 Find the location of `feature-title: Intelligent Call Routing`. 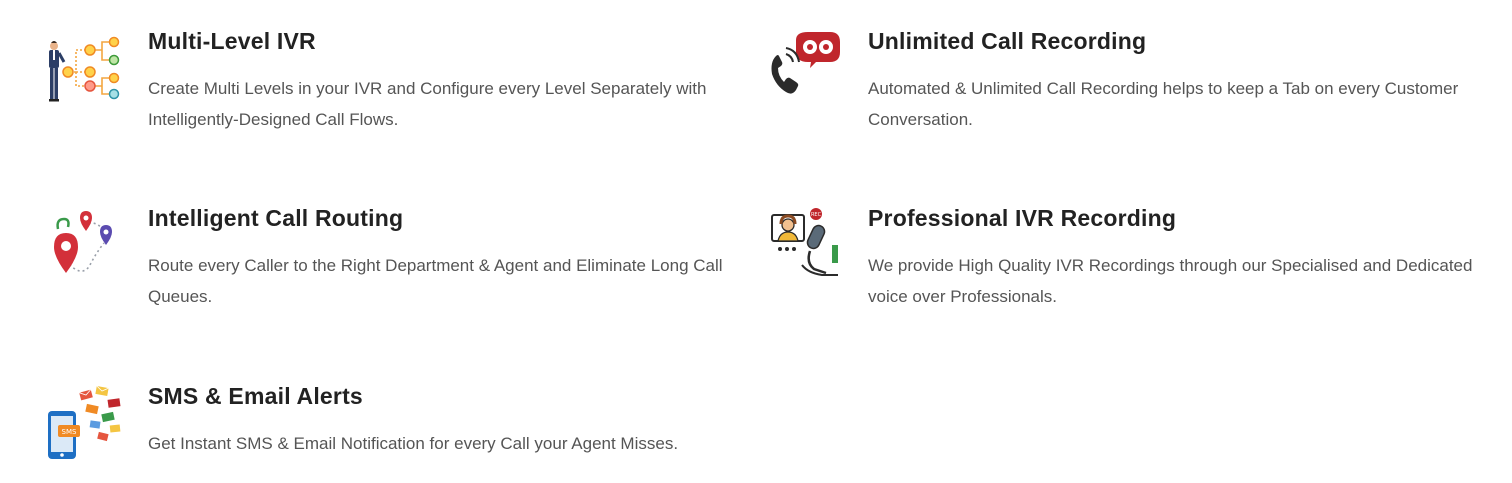

feature-title: Intelligent Call Routing is located at coordinates (276, 218).